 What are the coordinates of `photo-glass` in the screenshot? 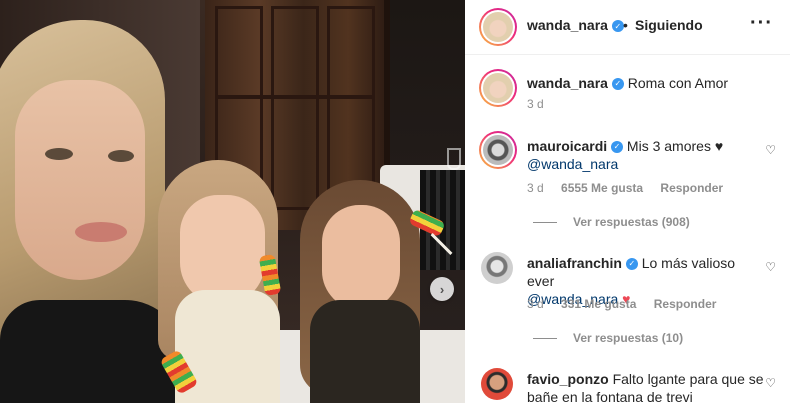 It's located at (454, 159).